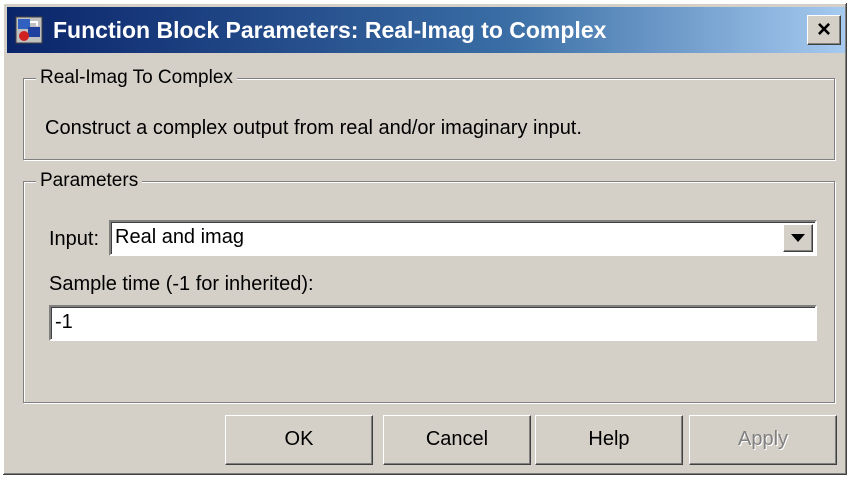 This screenshot has width=850, height=478. What do you see at coordinates (89, 181) in the screenshot?
I see `parameters-group-legend: Parameters` at bounding box center [89, 181].